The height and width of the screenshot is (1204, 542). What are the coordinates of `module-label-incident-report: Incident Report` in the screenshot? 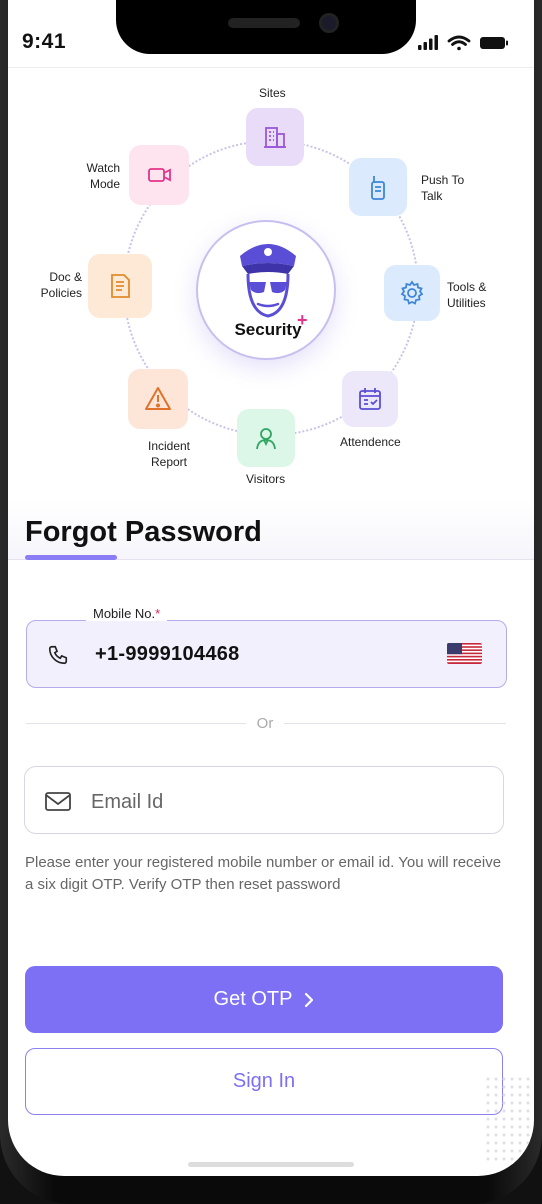 It's located at (169, 454).